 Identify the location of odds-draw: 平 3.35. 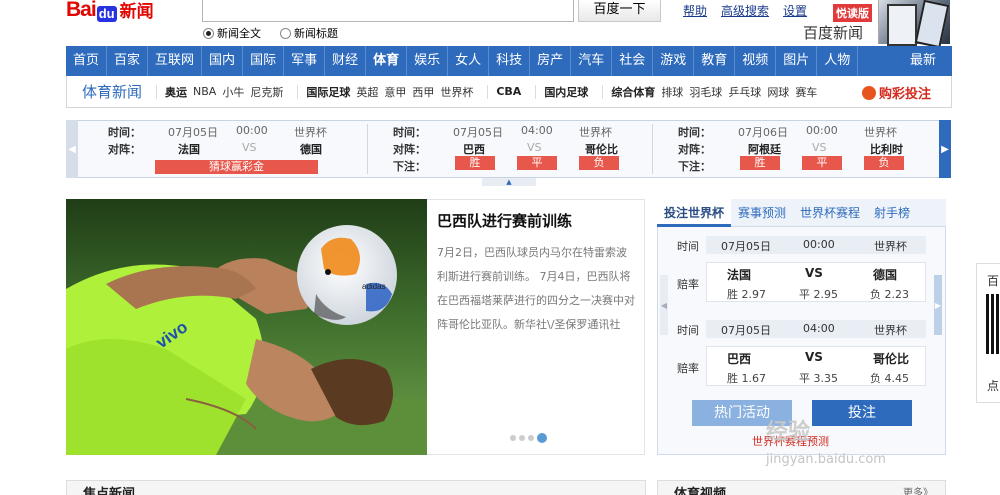
(818, 378).